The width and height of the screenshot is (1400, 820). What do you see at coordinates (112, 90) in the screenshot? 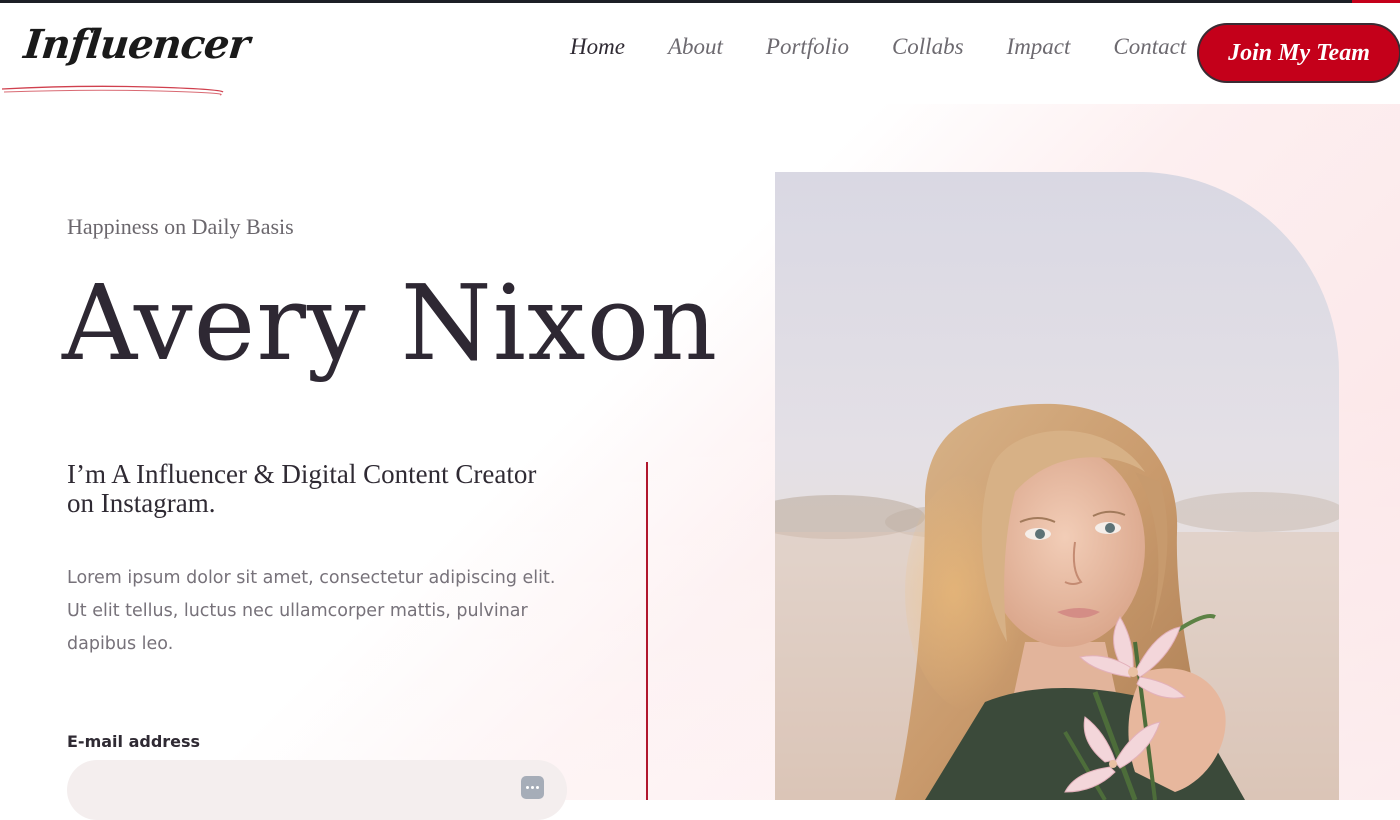
I see `logo-underline` at bounding box center [112, 90].